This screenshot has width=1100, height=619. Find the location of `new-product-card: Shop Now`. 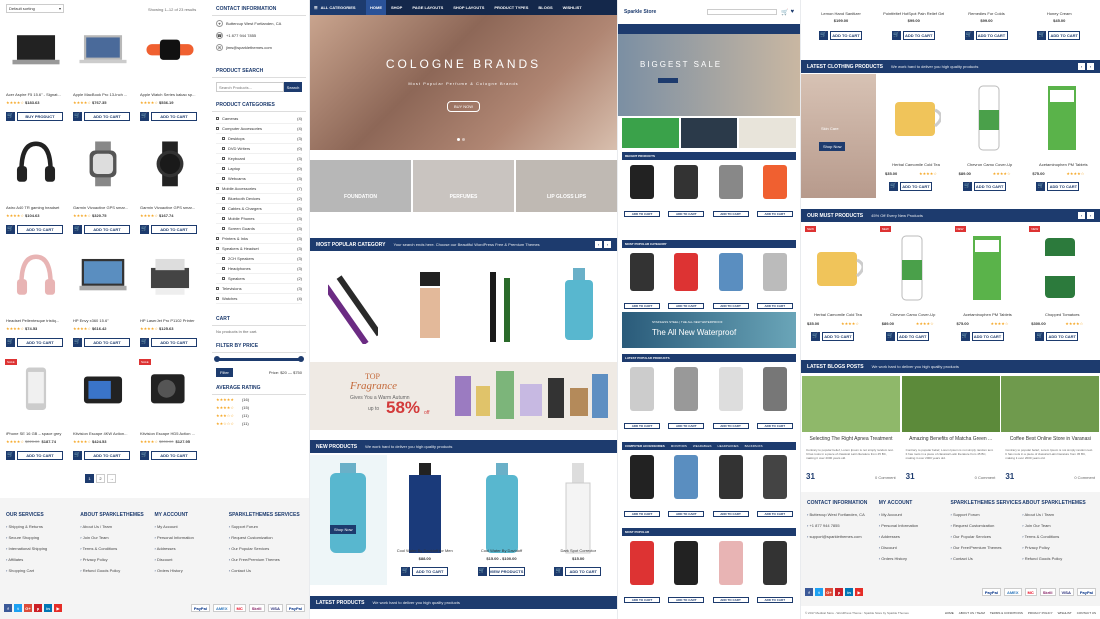

new-product-card: Shop Now is located at coordinates (348, 520).